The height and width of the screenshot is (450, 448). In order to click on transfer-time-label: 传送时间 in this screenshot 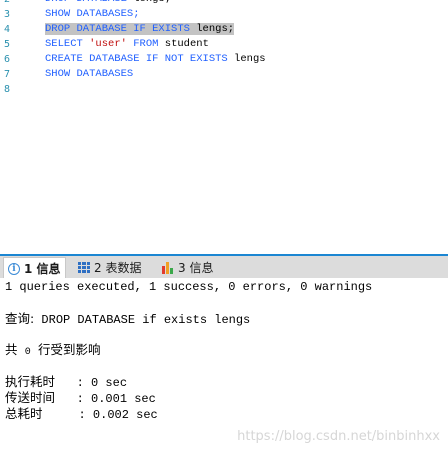, I will do `click(30, 397)`.